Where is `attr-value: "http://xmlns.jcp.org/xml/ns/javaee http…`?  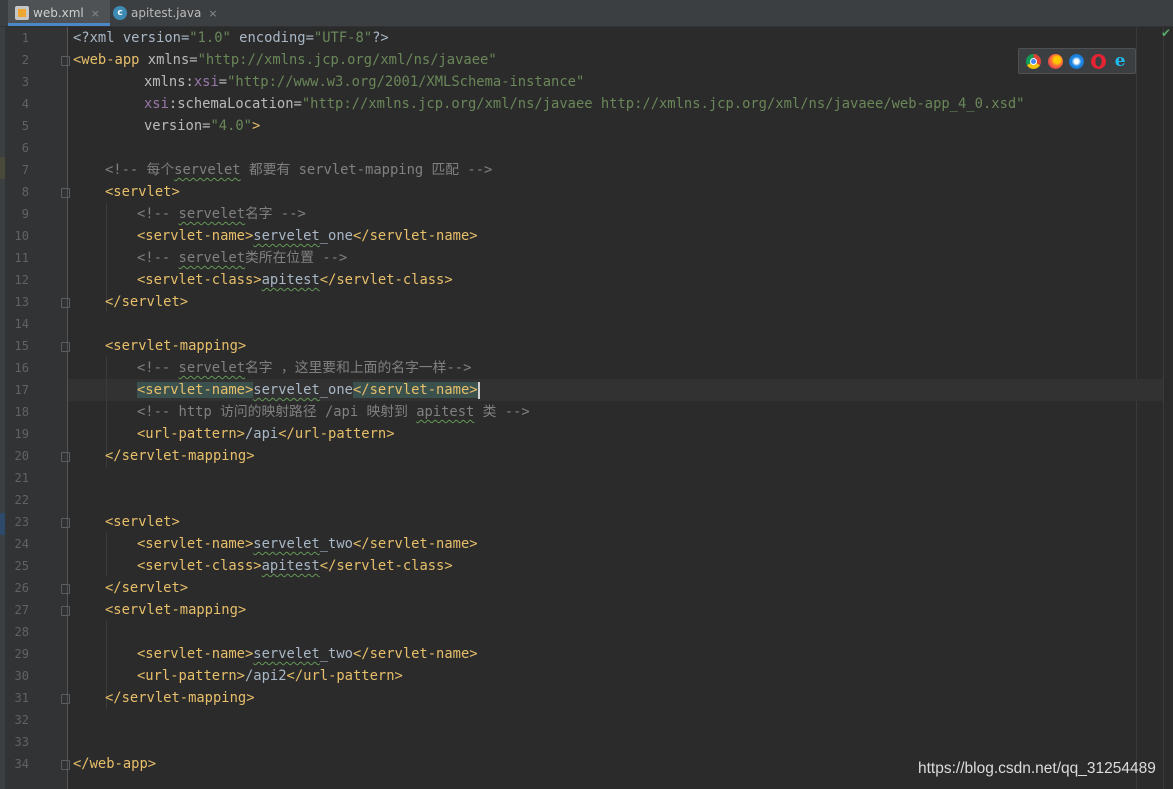 attr-value: "http://xmlns.jcp.org/xml/ns/javaee http… is located at coordinates (663, 104).